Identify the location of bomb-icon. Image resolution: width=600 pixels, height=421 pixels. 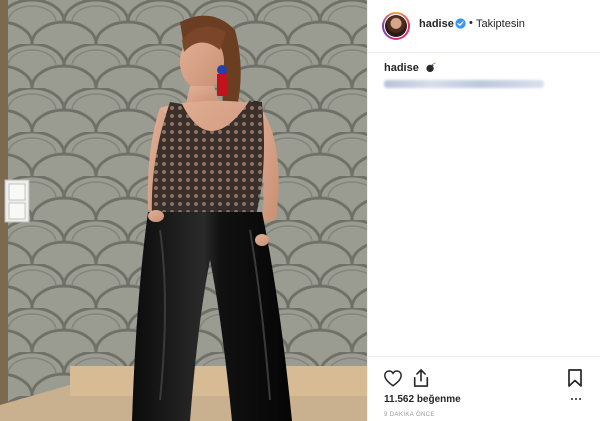
(431, 67).